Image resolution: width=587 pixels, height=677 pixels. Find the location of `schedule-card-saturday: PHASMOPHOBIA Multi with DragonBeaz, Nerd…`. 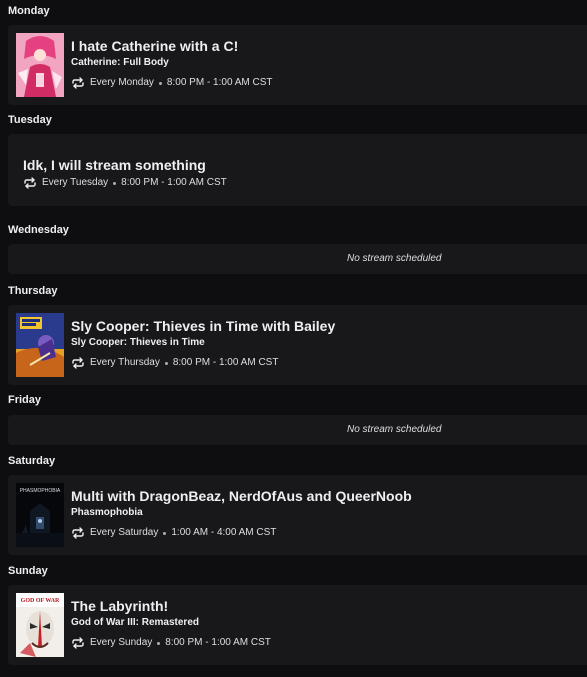

schedule-card-saturday: PHASMOPHOBIA Multi with DragonBeaz, Nerd… is located at coordinates (297, 515).